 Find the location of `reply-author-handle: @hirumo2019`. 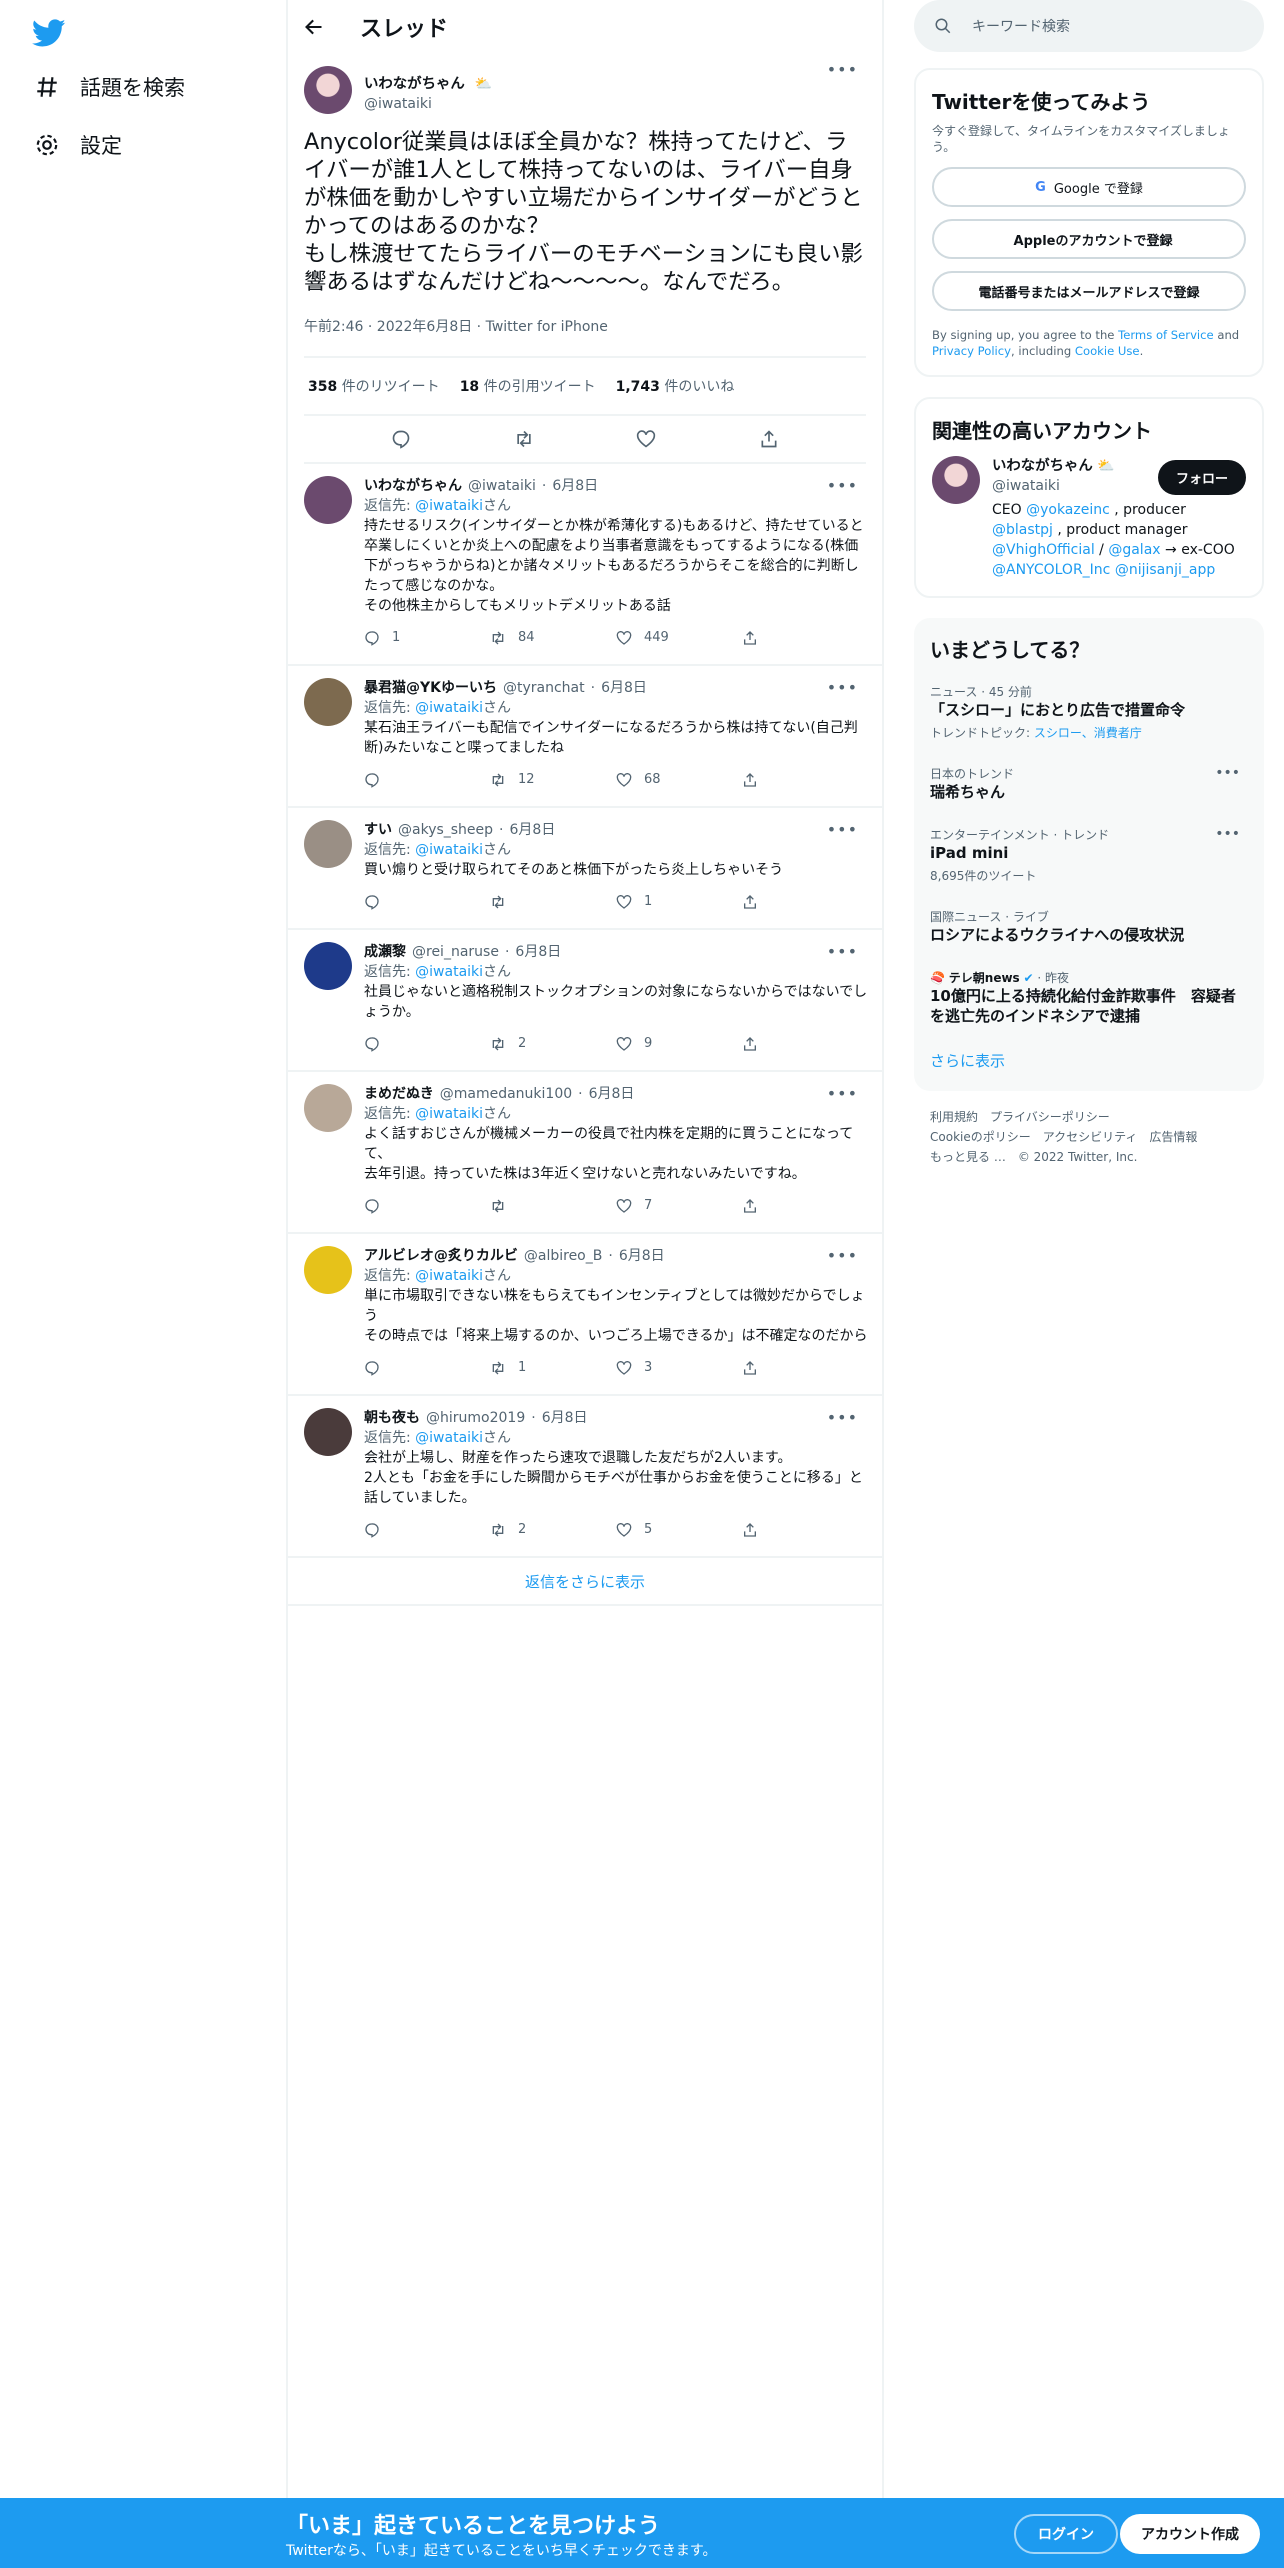

reply-author-handle: @hirumo2019 is located at coordinates (475, 1418).